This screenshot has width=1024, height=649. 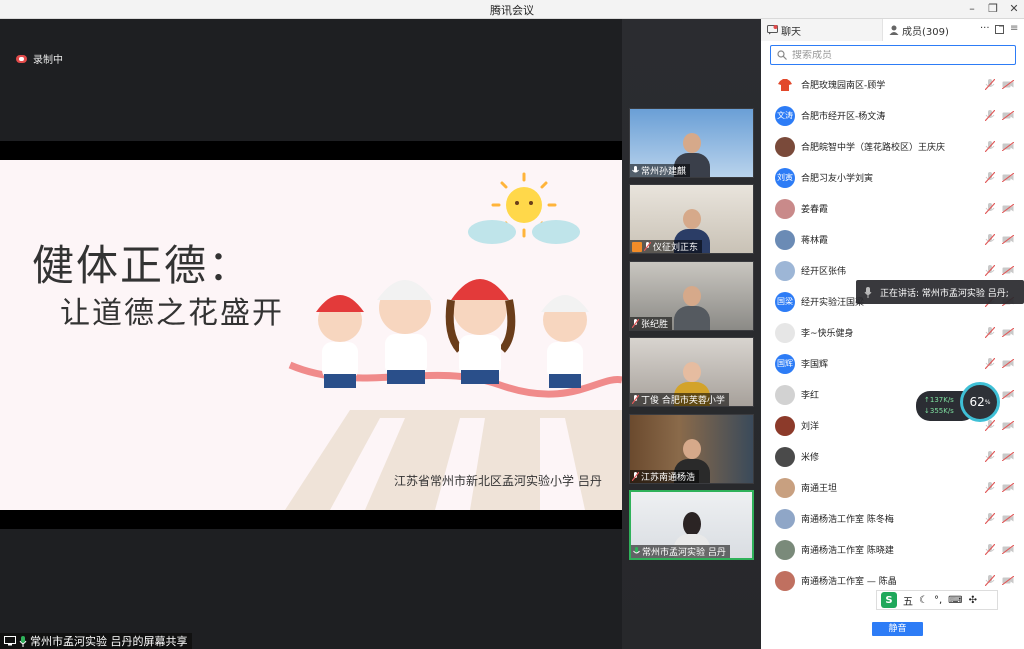 I want to click on speaking-label: 正在讲话: 常州市孟河实验 吕丹;, so click(x=944, y=293).